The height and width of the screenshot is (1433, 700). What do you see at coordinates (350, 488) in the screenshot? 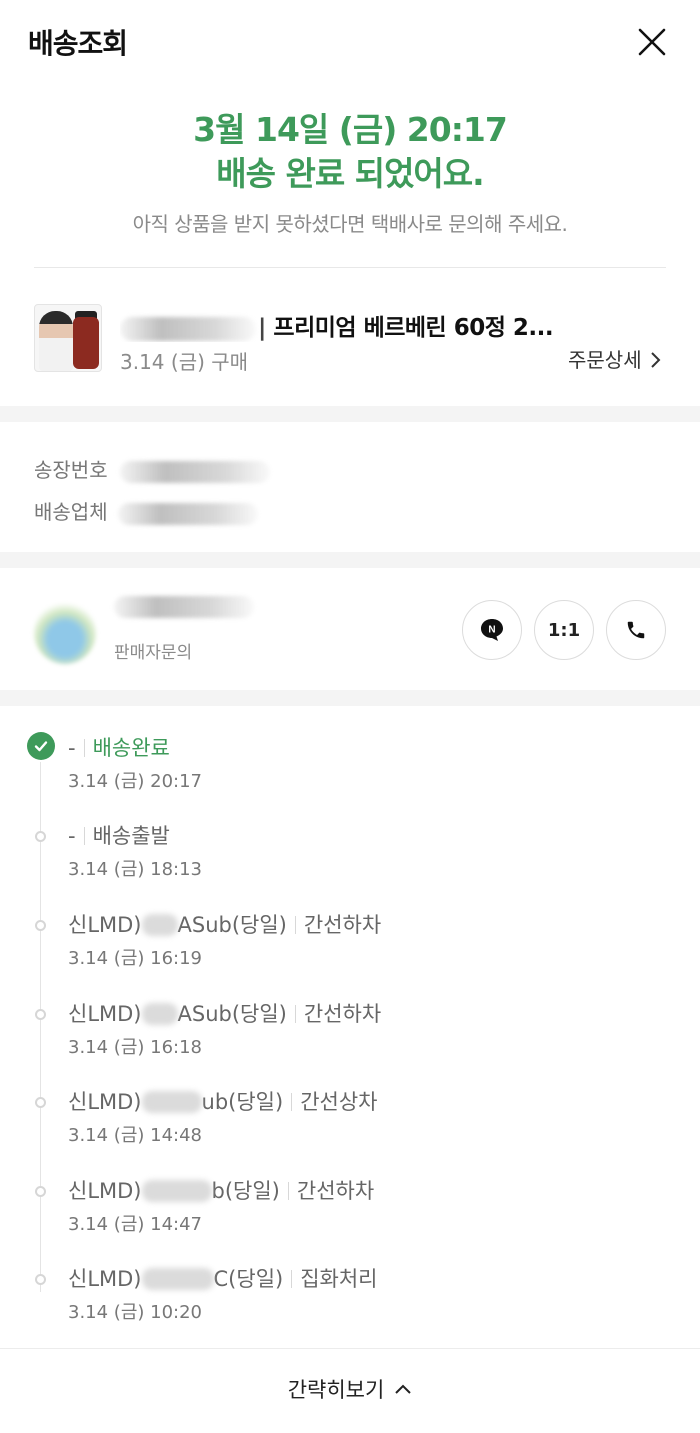
I see `invoice-info: 송장번호 배송업체` at bounding box center [350, 488].